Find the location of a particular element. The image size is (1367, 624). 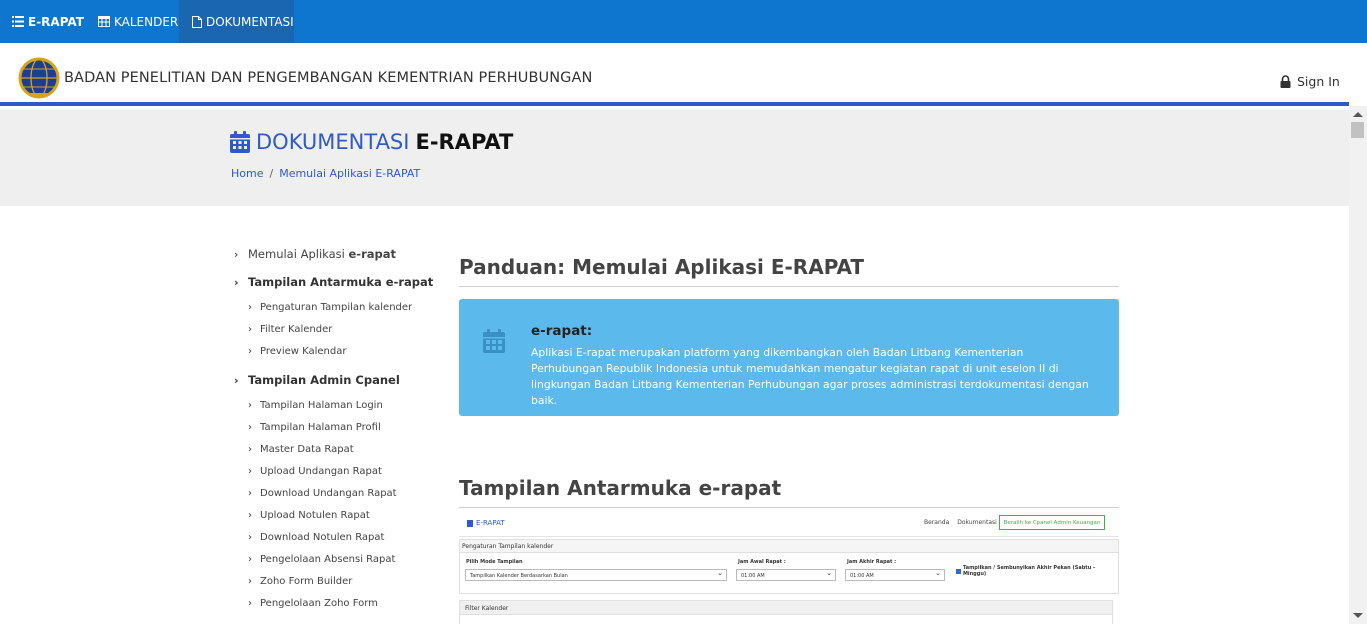

sidebar-subitem-label: Upload Undangan Rapat is located at coordinates (321, 471).